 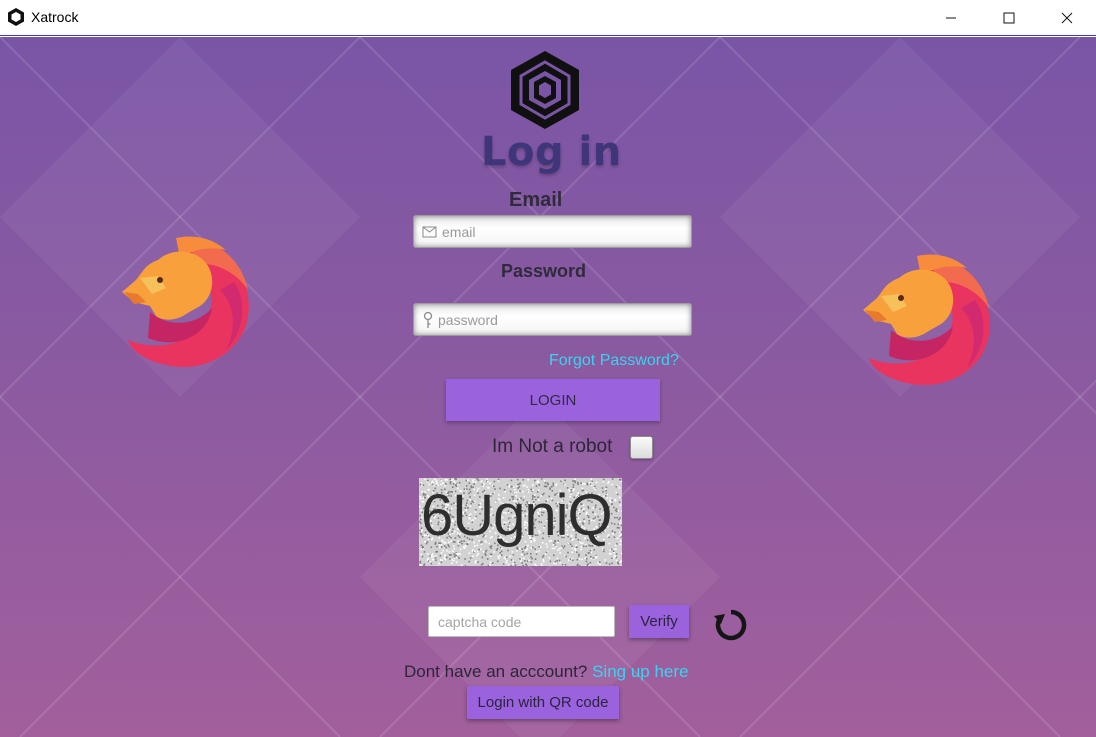 I want to click on signup-prompt-text: Dont have an acccount?, so click(x=496, y=671).